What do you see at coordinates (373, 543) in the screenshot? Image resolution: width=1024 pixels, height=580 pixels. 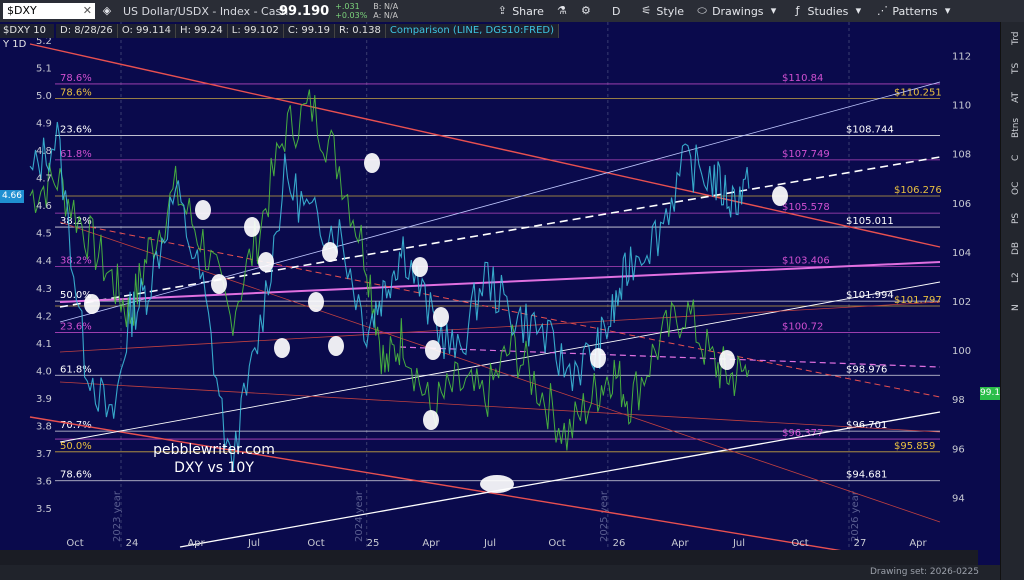 I see `x-axis-tick-label: 25` at bounding box center [373, 543].